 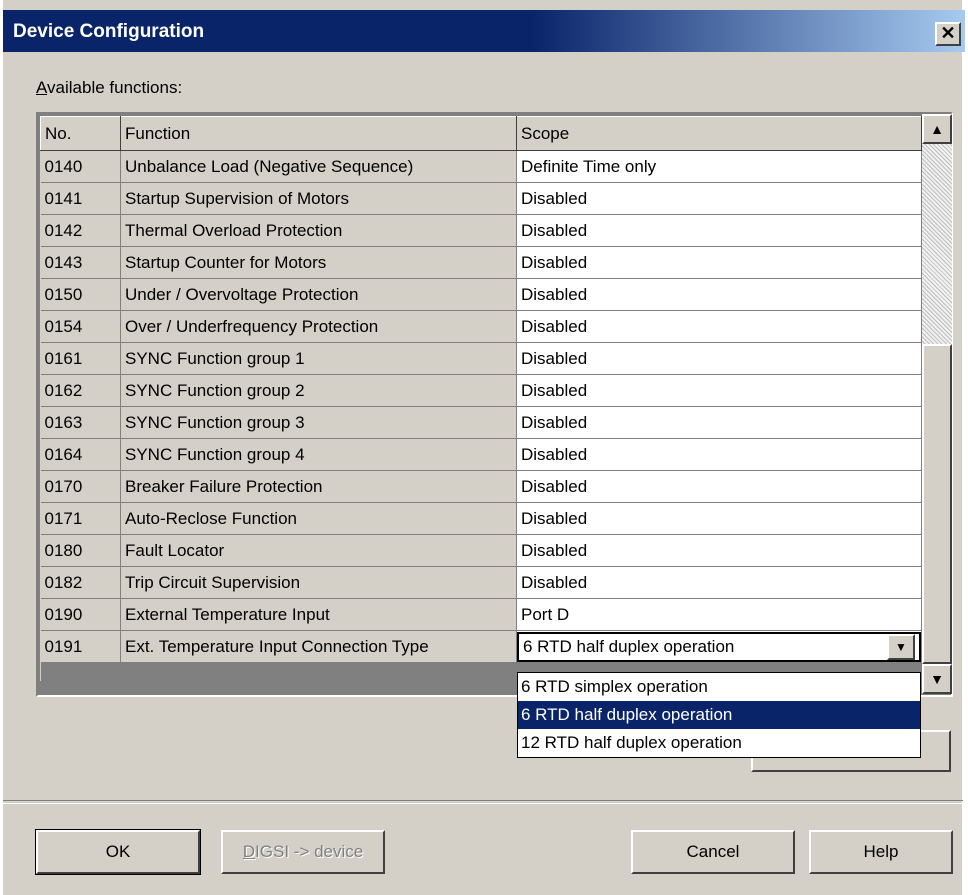 I want to click on cell-no: 0182, so click(x=80, y=582).